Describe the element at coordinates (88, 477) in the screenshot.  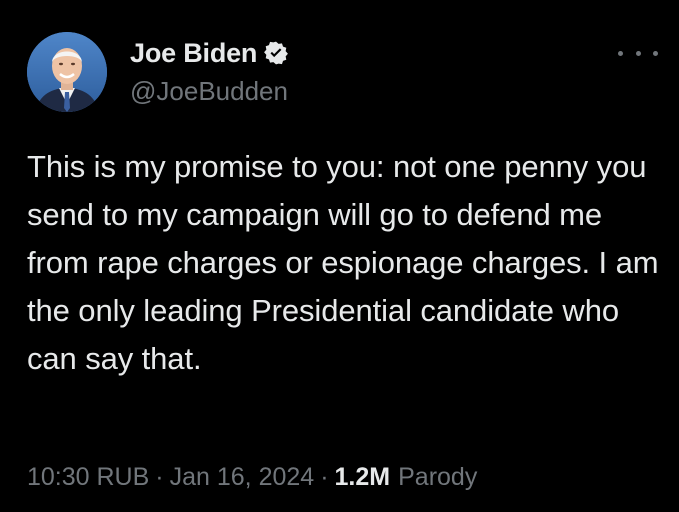
I see `tweet-time: 10:30 RUB` at that location.